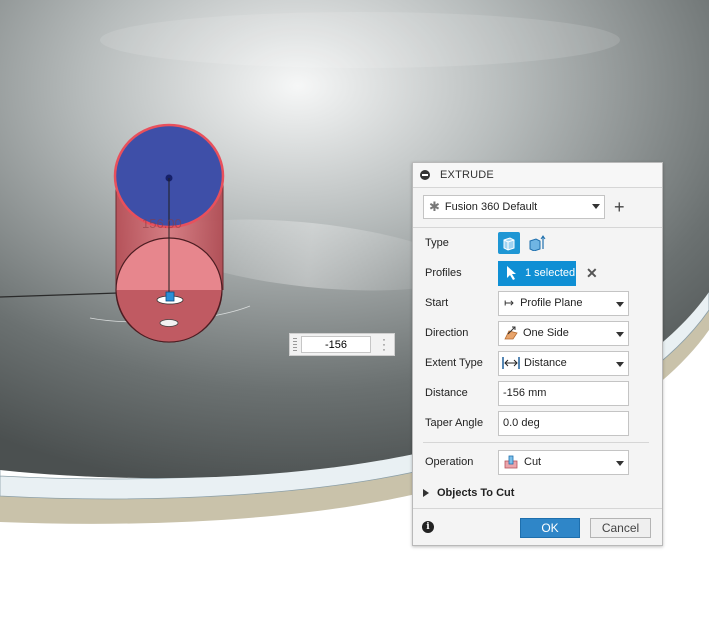 Image resolution: width=709 pixels, height=623 pixels. What do you see at coordinates (563, 462) in the screenshot?
I see `operation-dropdown: Cut` at bounding box center [563, 462].